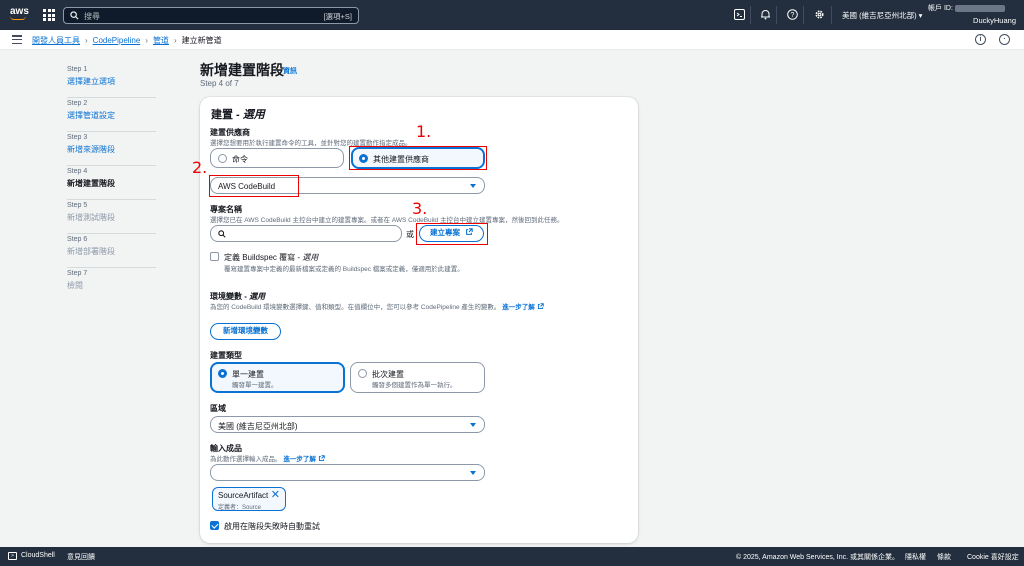  What do you see at coordinates (739, 15) in the screenshot?
I see `cloudshell-icon` at bounding box center [739, 15].